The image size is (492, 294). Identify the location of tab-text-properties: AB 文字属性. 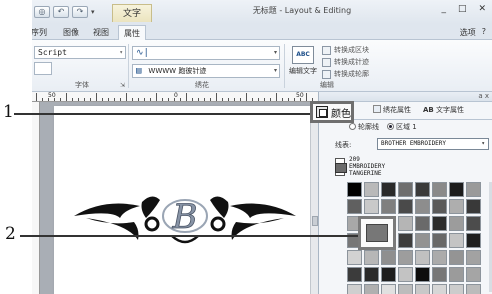
(443, 110).